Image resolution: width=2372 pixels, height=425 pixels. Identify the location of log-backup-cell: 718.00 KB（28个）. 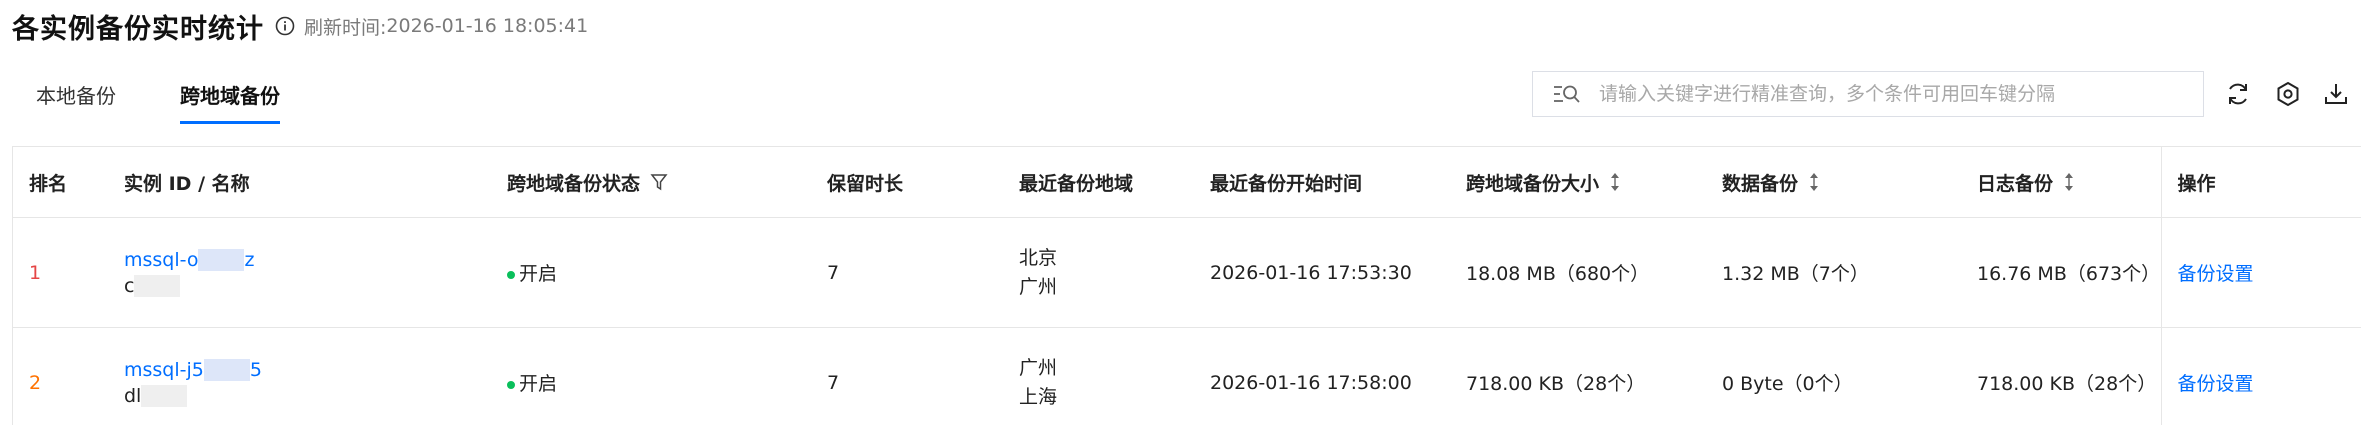
(2061, 376).